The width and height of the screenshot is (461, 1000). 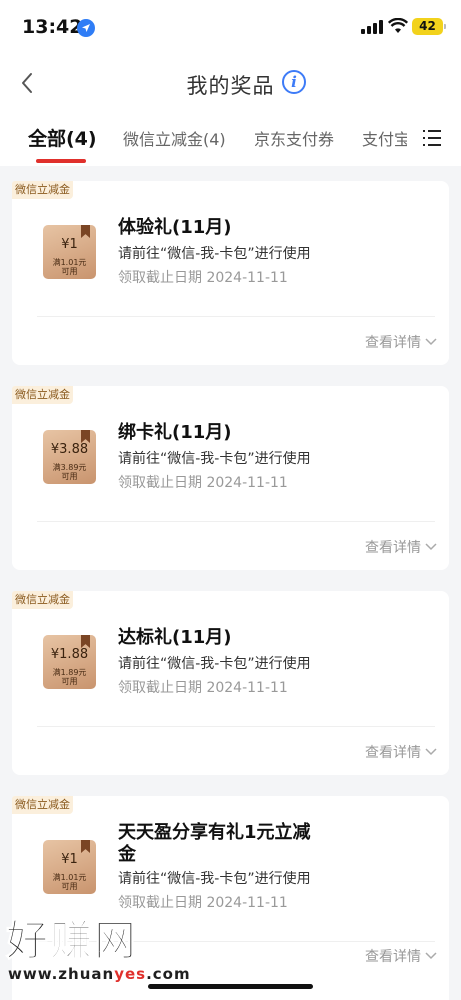 What do you see at coordinates (214, 844) in the screenshot?
I see `prize-title: 天天盈分享有礼1元立减 金` at bounding box center [214, 844].